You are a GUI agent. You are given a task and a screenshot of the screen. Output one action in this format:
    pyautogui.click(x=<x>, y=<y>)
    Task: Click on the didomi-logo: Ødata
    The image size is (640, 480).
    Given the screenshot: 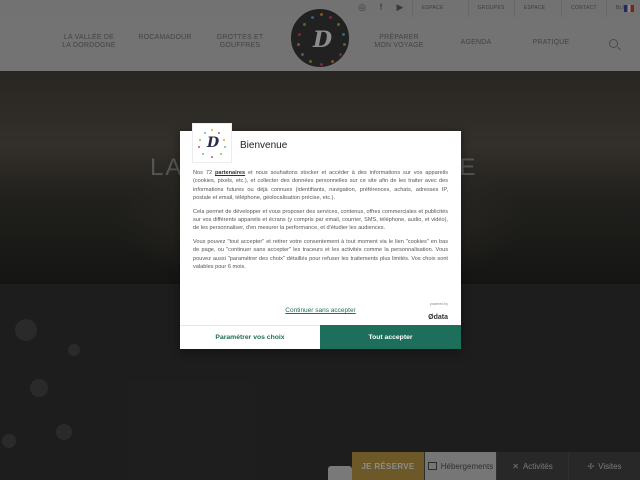 What is the action you would take?
    pyautogui.click(x=438, y=317)
    